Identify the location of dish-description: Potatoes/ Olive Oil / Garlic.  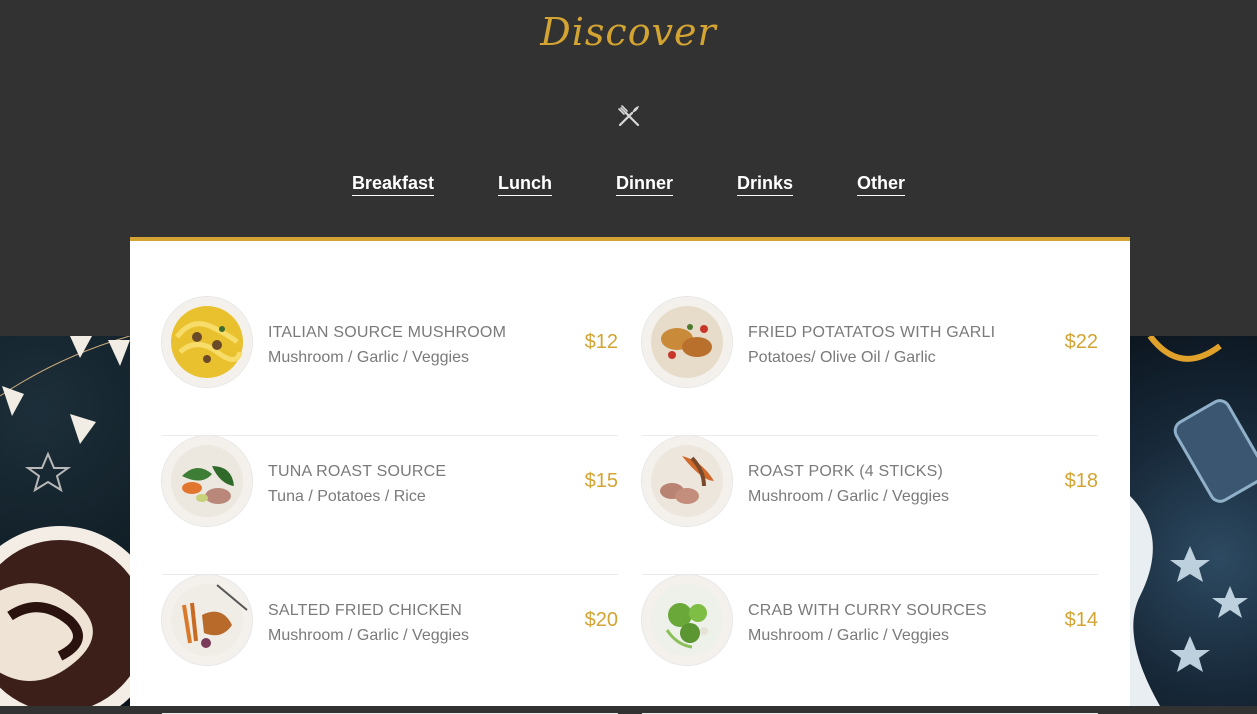
(842, 357).